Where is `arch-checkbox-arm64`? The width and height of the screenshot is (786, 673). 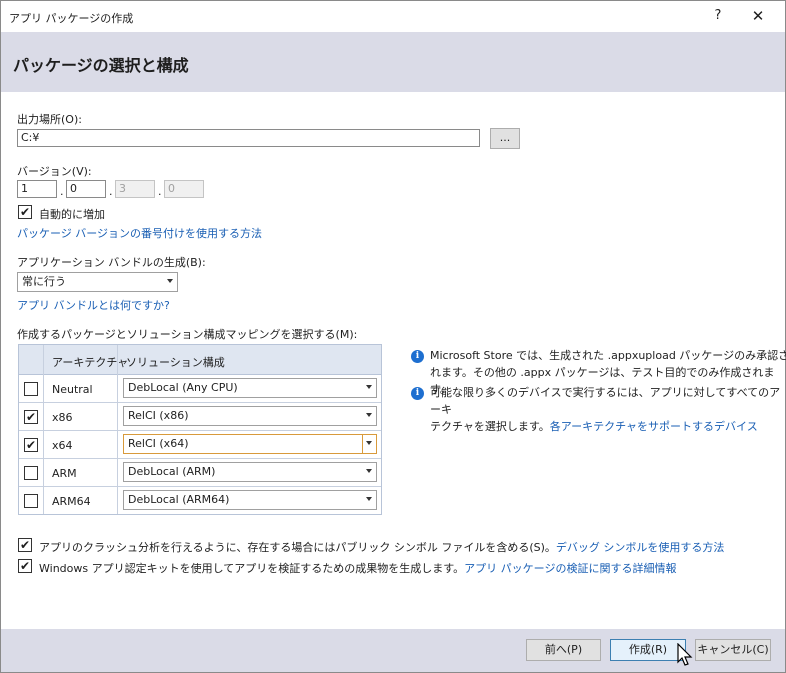
arch-checkbox-arm64 is located at coordinates (31, 501).